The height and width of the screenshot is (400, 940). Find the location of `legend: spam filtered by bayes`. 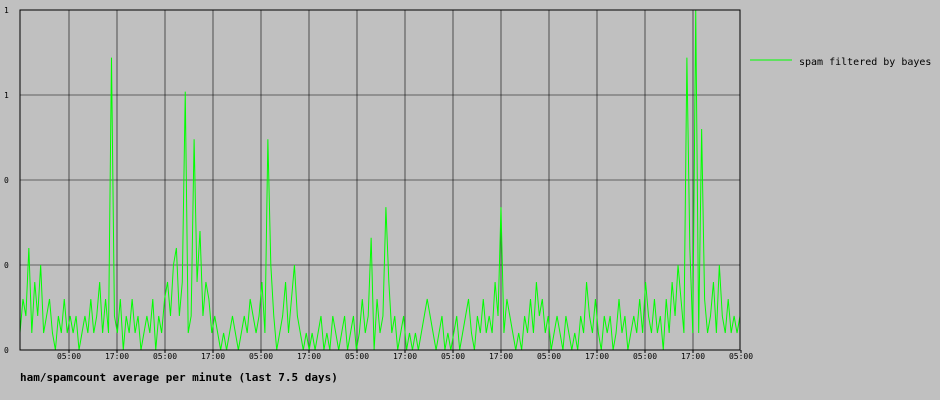

legend: spam filtered by bayes is located at coordinates (840, 62).